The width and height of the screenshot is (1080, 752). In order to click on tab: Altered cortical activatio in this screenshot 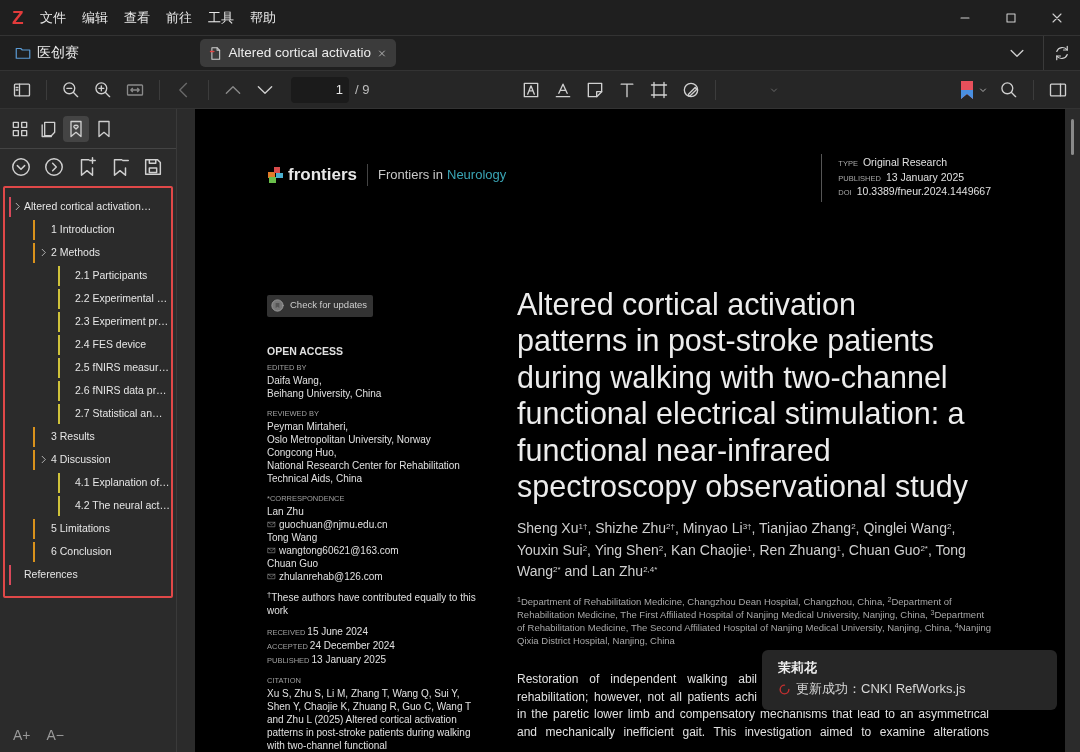, I will do `click(298, 53)`.